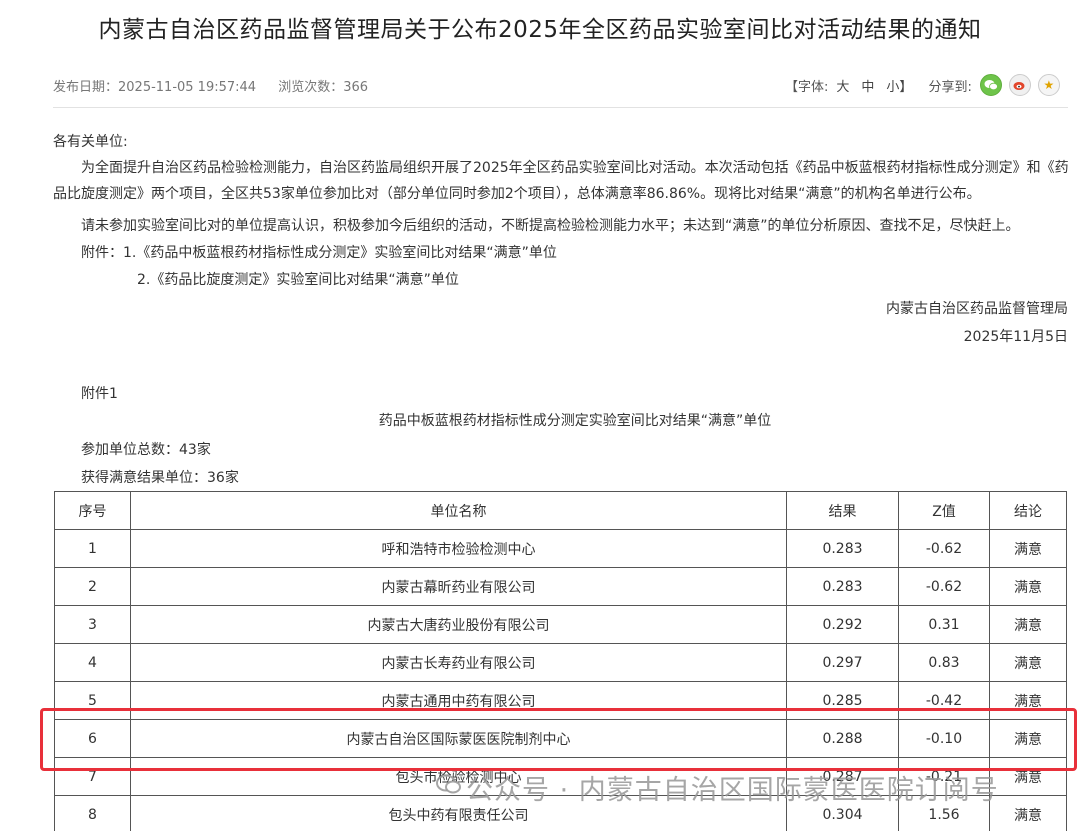  What do you see at coordinates (944, 700) in the screenshot?
I see `cell-z-value: -0.42` at bounding box center [944, 700].